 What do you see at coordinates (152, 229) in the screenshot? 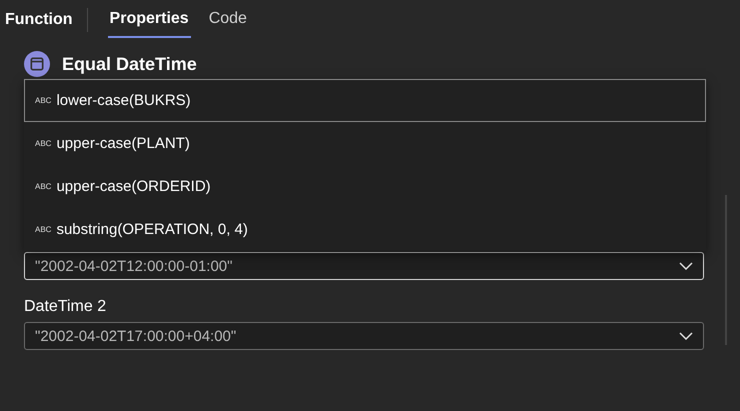
I see `suggestion-text: substring(OPERATION, 0, 4)` at bounding box center [152, 229].